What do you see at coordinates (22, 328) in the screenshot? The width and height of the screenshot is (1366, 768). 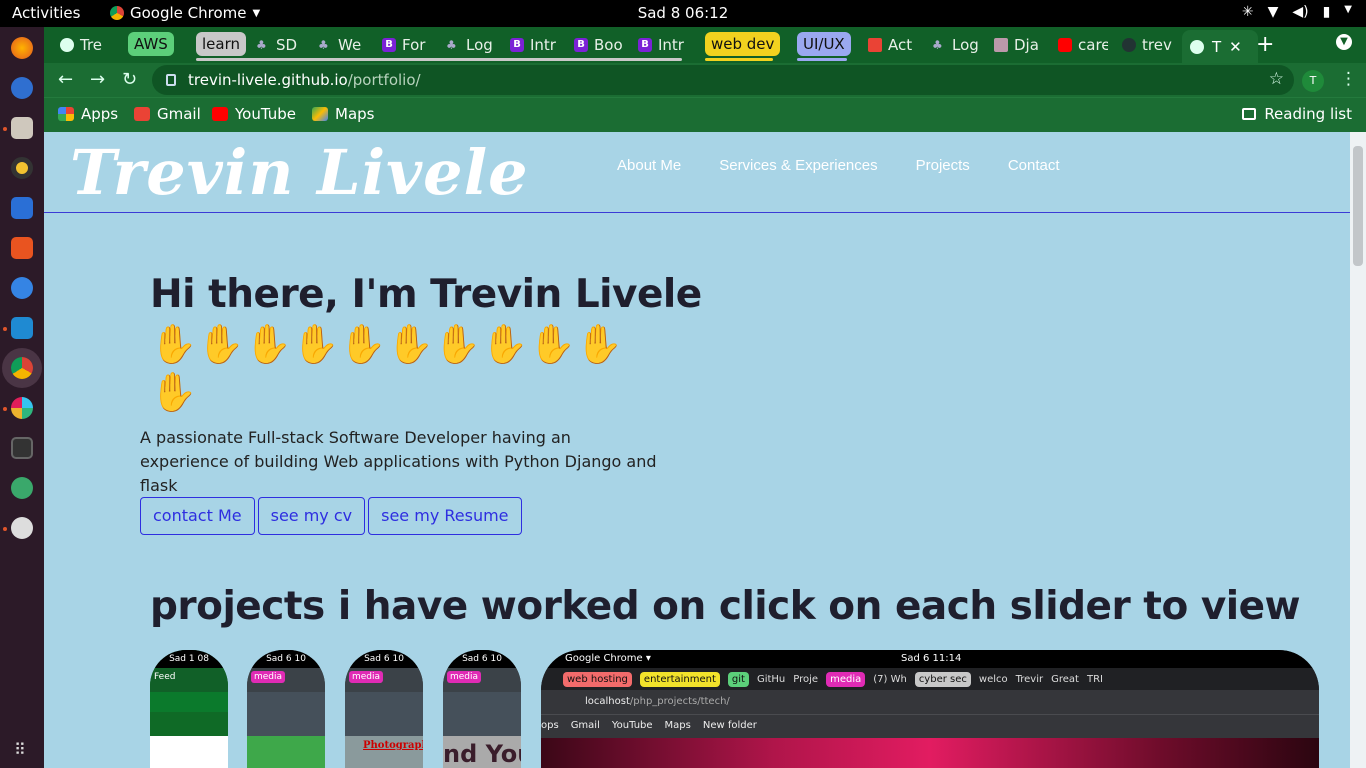 I see `vscode-icon` at bounding box center [22, 328].